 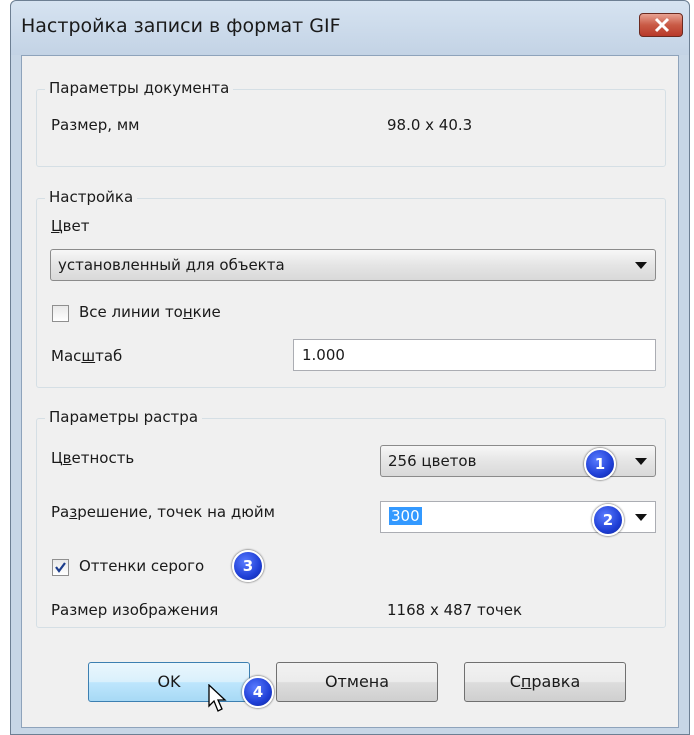 I want to click on raster-params-legend: Параметры растра, so click(x=124, y=417).